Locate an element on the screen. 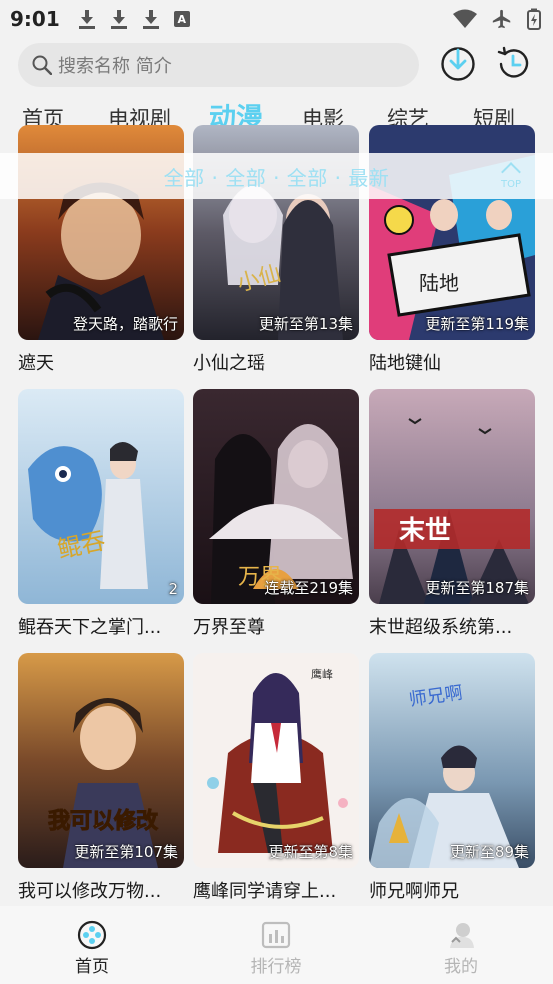 The height and width of the screenshot is (984, 553). poster: 鹰峰 更新至第8集 is located at coordinates (276, 760).